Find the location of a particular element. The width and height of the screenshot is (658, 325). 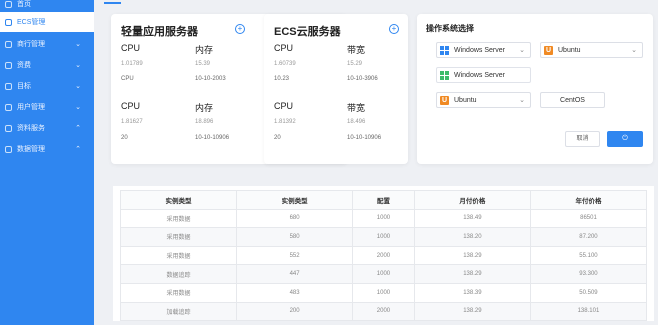

active-tab-indicator is located at coordinates (112, 3).